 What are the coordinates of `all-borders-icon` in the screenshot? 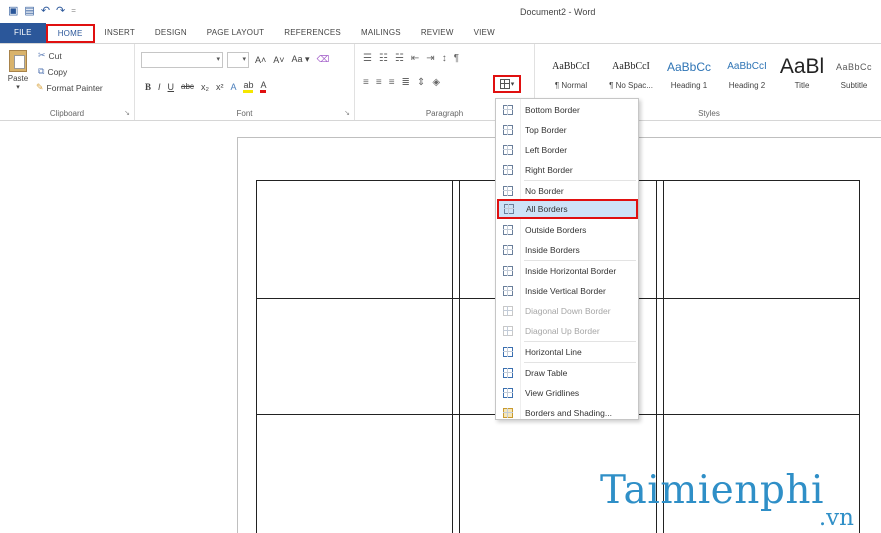 It's located at (509, 209).